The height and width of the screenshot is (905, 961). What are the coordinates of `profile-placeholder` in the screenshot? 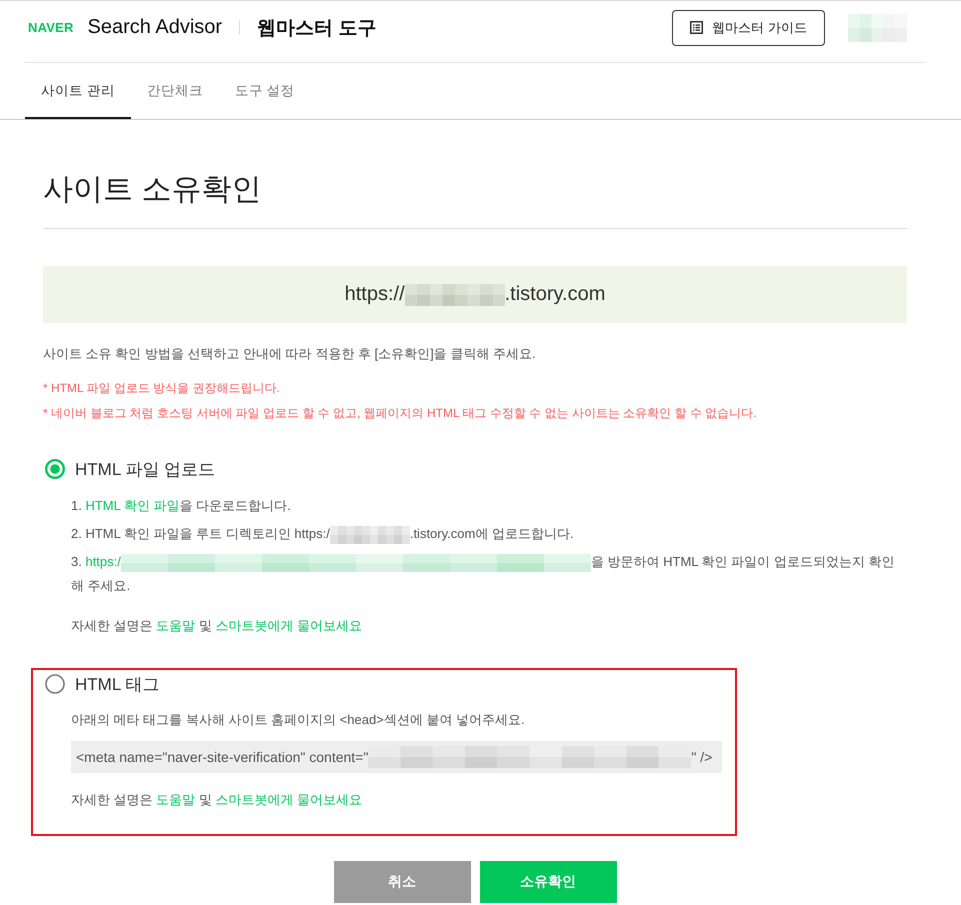 It's located at (877, 28).